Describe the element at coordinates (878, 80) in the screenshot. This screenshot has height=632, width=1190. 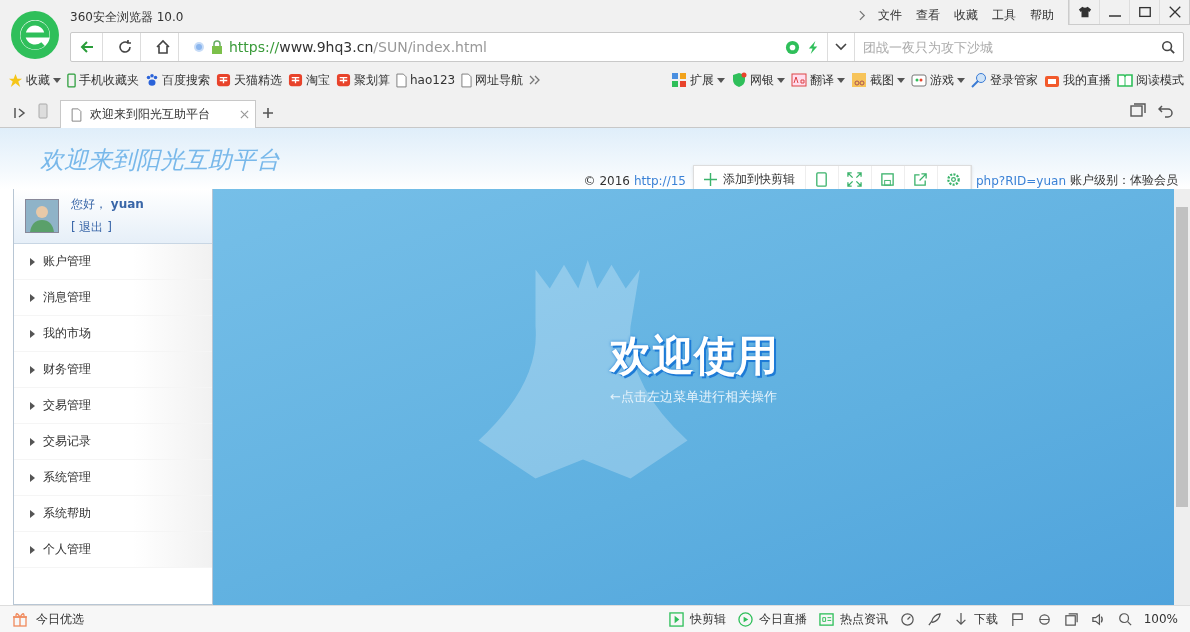
I see `extension-item: 截图` at that location.